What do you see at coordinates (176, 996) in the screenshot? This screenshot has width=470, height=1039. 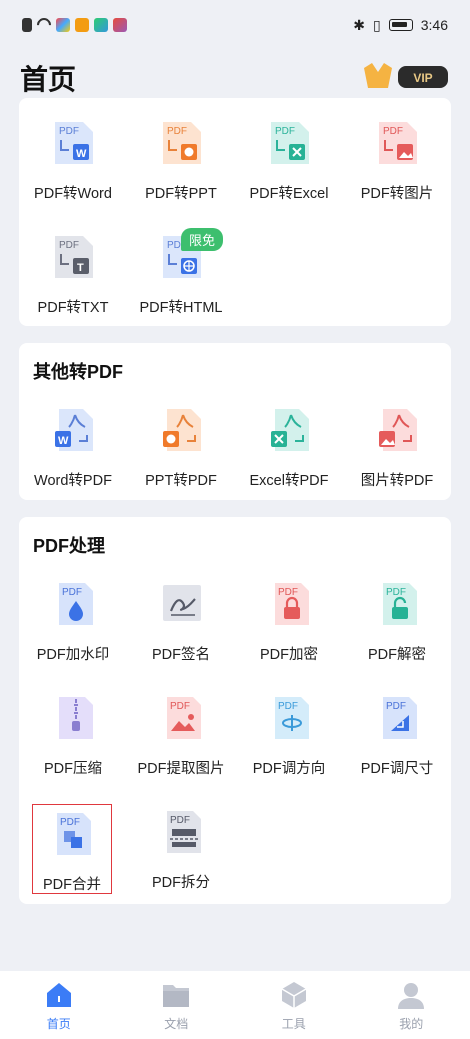 I see `folder-icon` at bounding box center [176, 996].